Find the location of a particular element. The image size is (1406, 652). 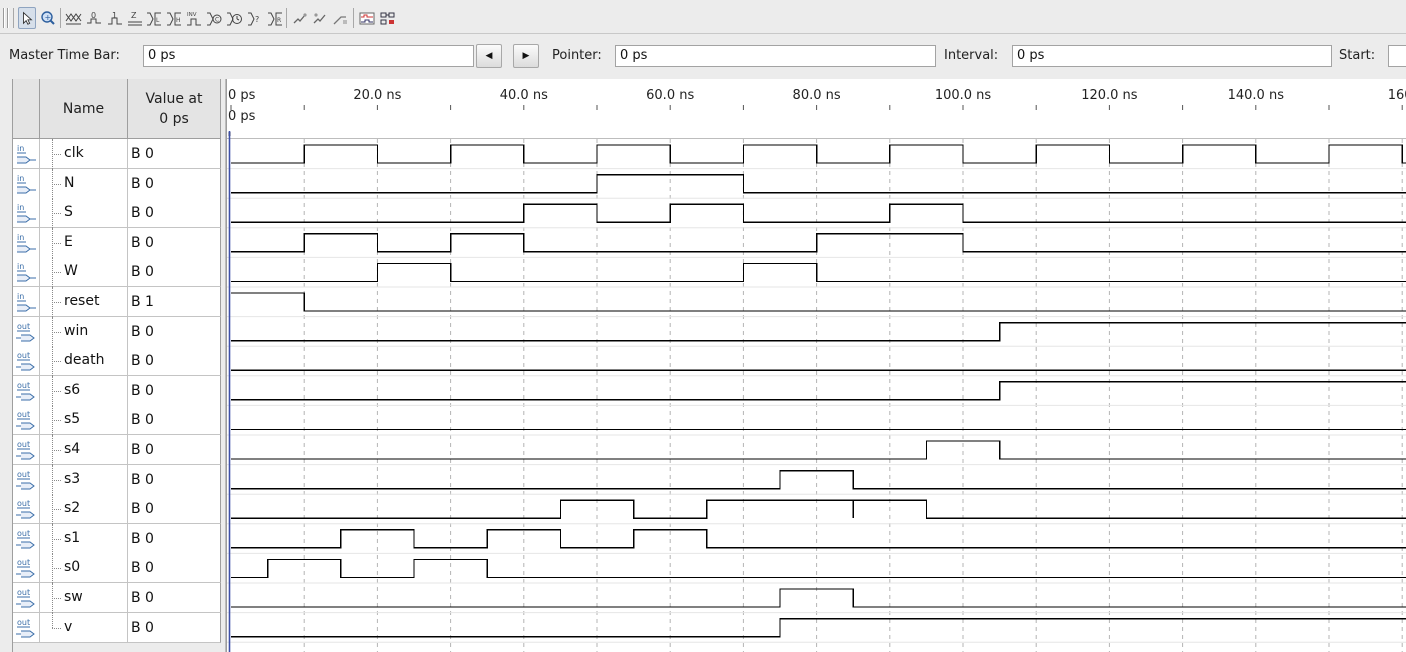

signal-row: in clk B 0 is located at coordinates (117, 154).